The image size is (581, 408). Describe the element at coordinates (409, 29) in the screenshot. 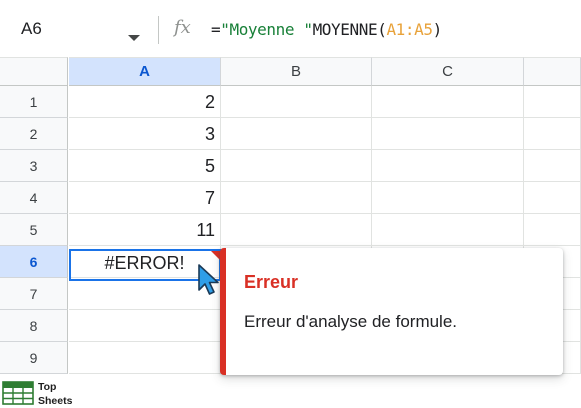

I see `formula-part-ref: A1:A5` at that location.